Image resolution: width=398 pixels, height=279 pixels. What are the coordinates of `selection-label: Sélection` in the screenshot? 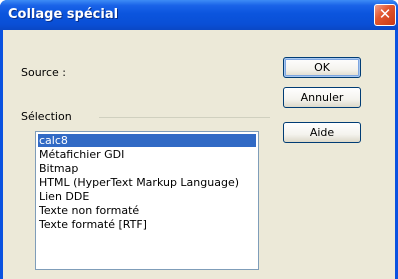 It's located at (46, 116).